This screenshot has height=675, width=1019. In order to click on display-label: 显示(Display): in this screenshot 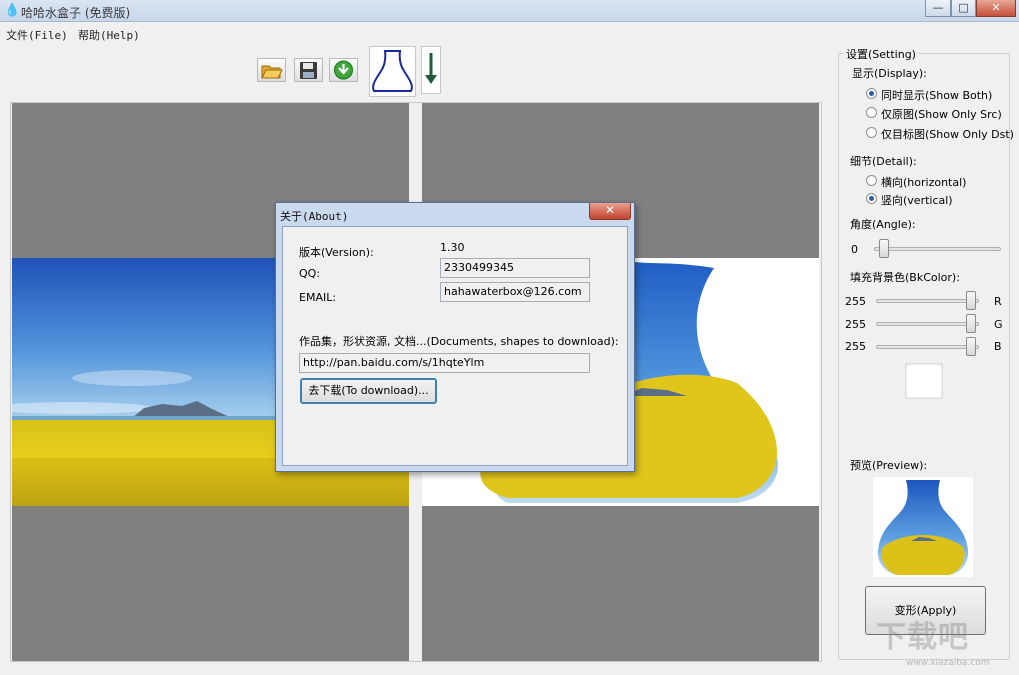, I will do `click(889, 73)`.